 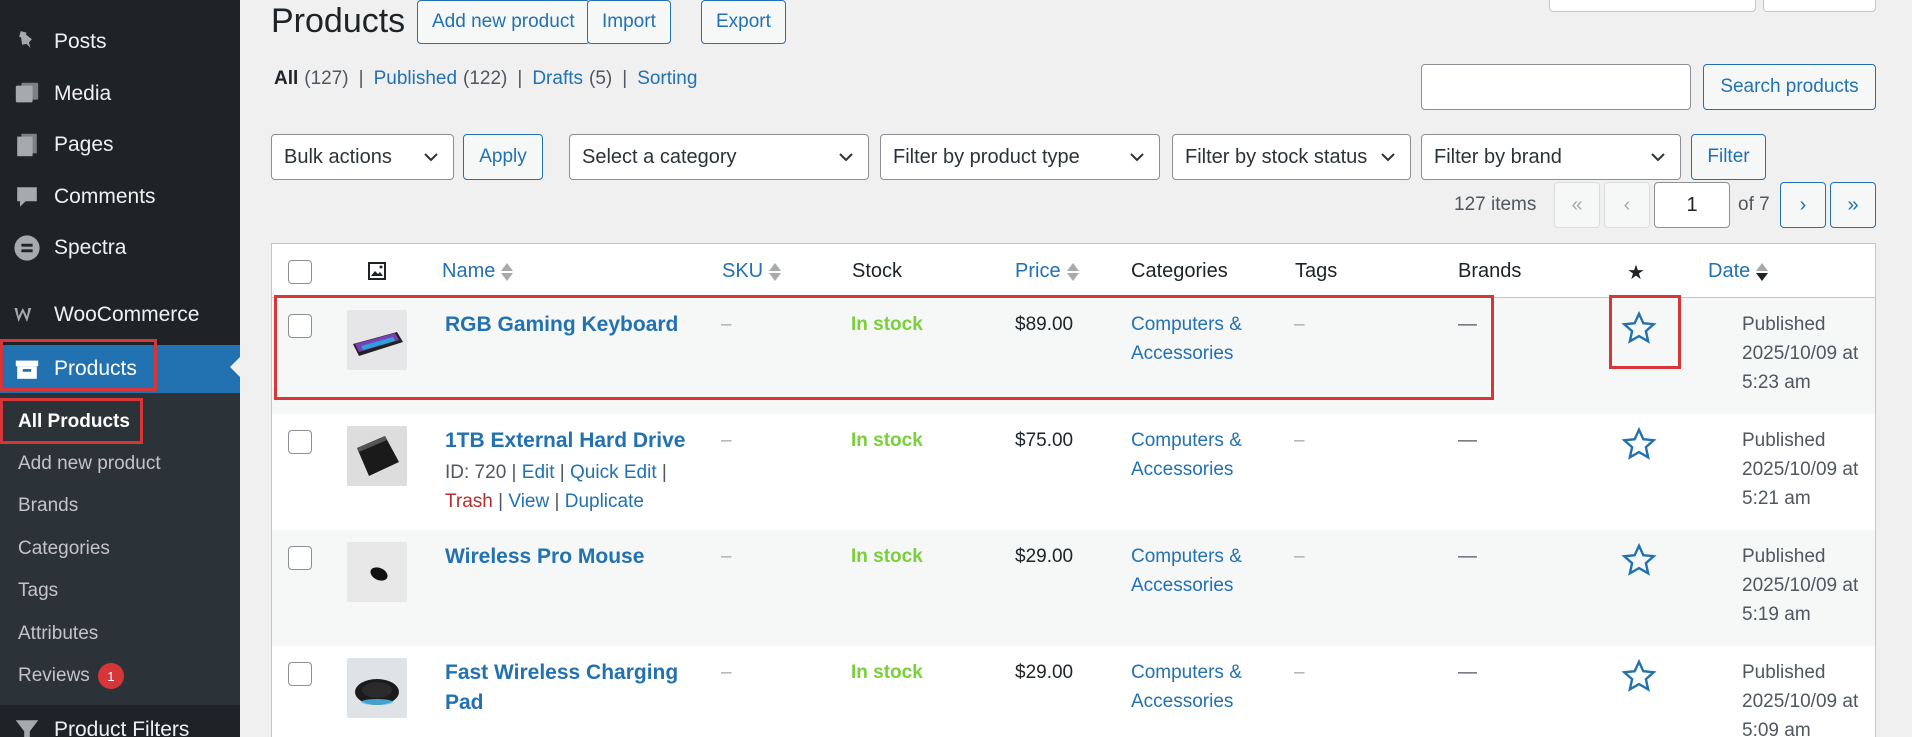 What do you see at coordinates (27, 42) in the screenshot?
I see `pin-icon` at bounding box center [27, 42].